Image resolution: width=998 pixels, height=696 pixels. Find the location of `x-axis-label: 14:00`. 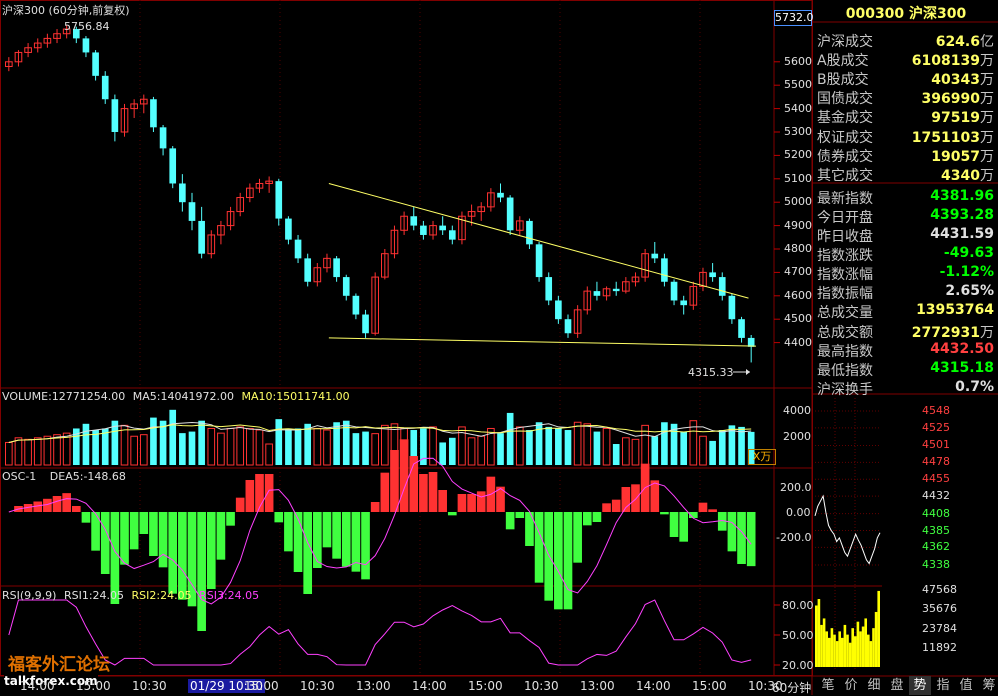

x-axis-label: 14:00 is located at coordinates (653, 686).